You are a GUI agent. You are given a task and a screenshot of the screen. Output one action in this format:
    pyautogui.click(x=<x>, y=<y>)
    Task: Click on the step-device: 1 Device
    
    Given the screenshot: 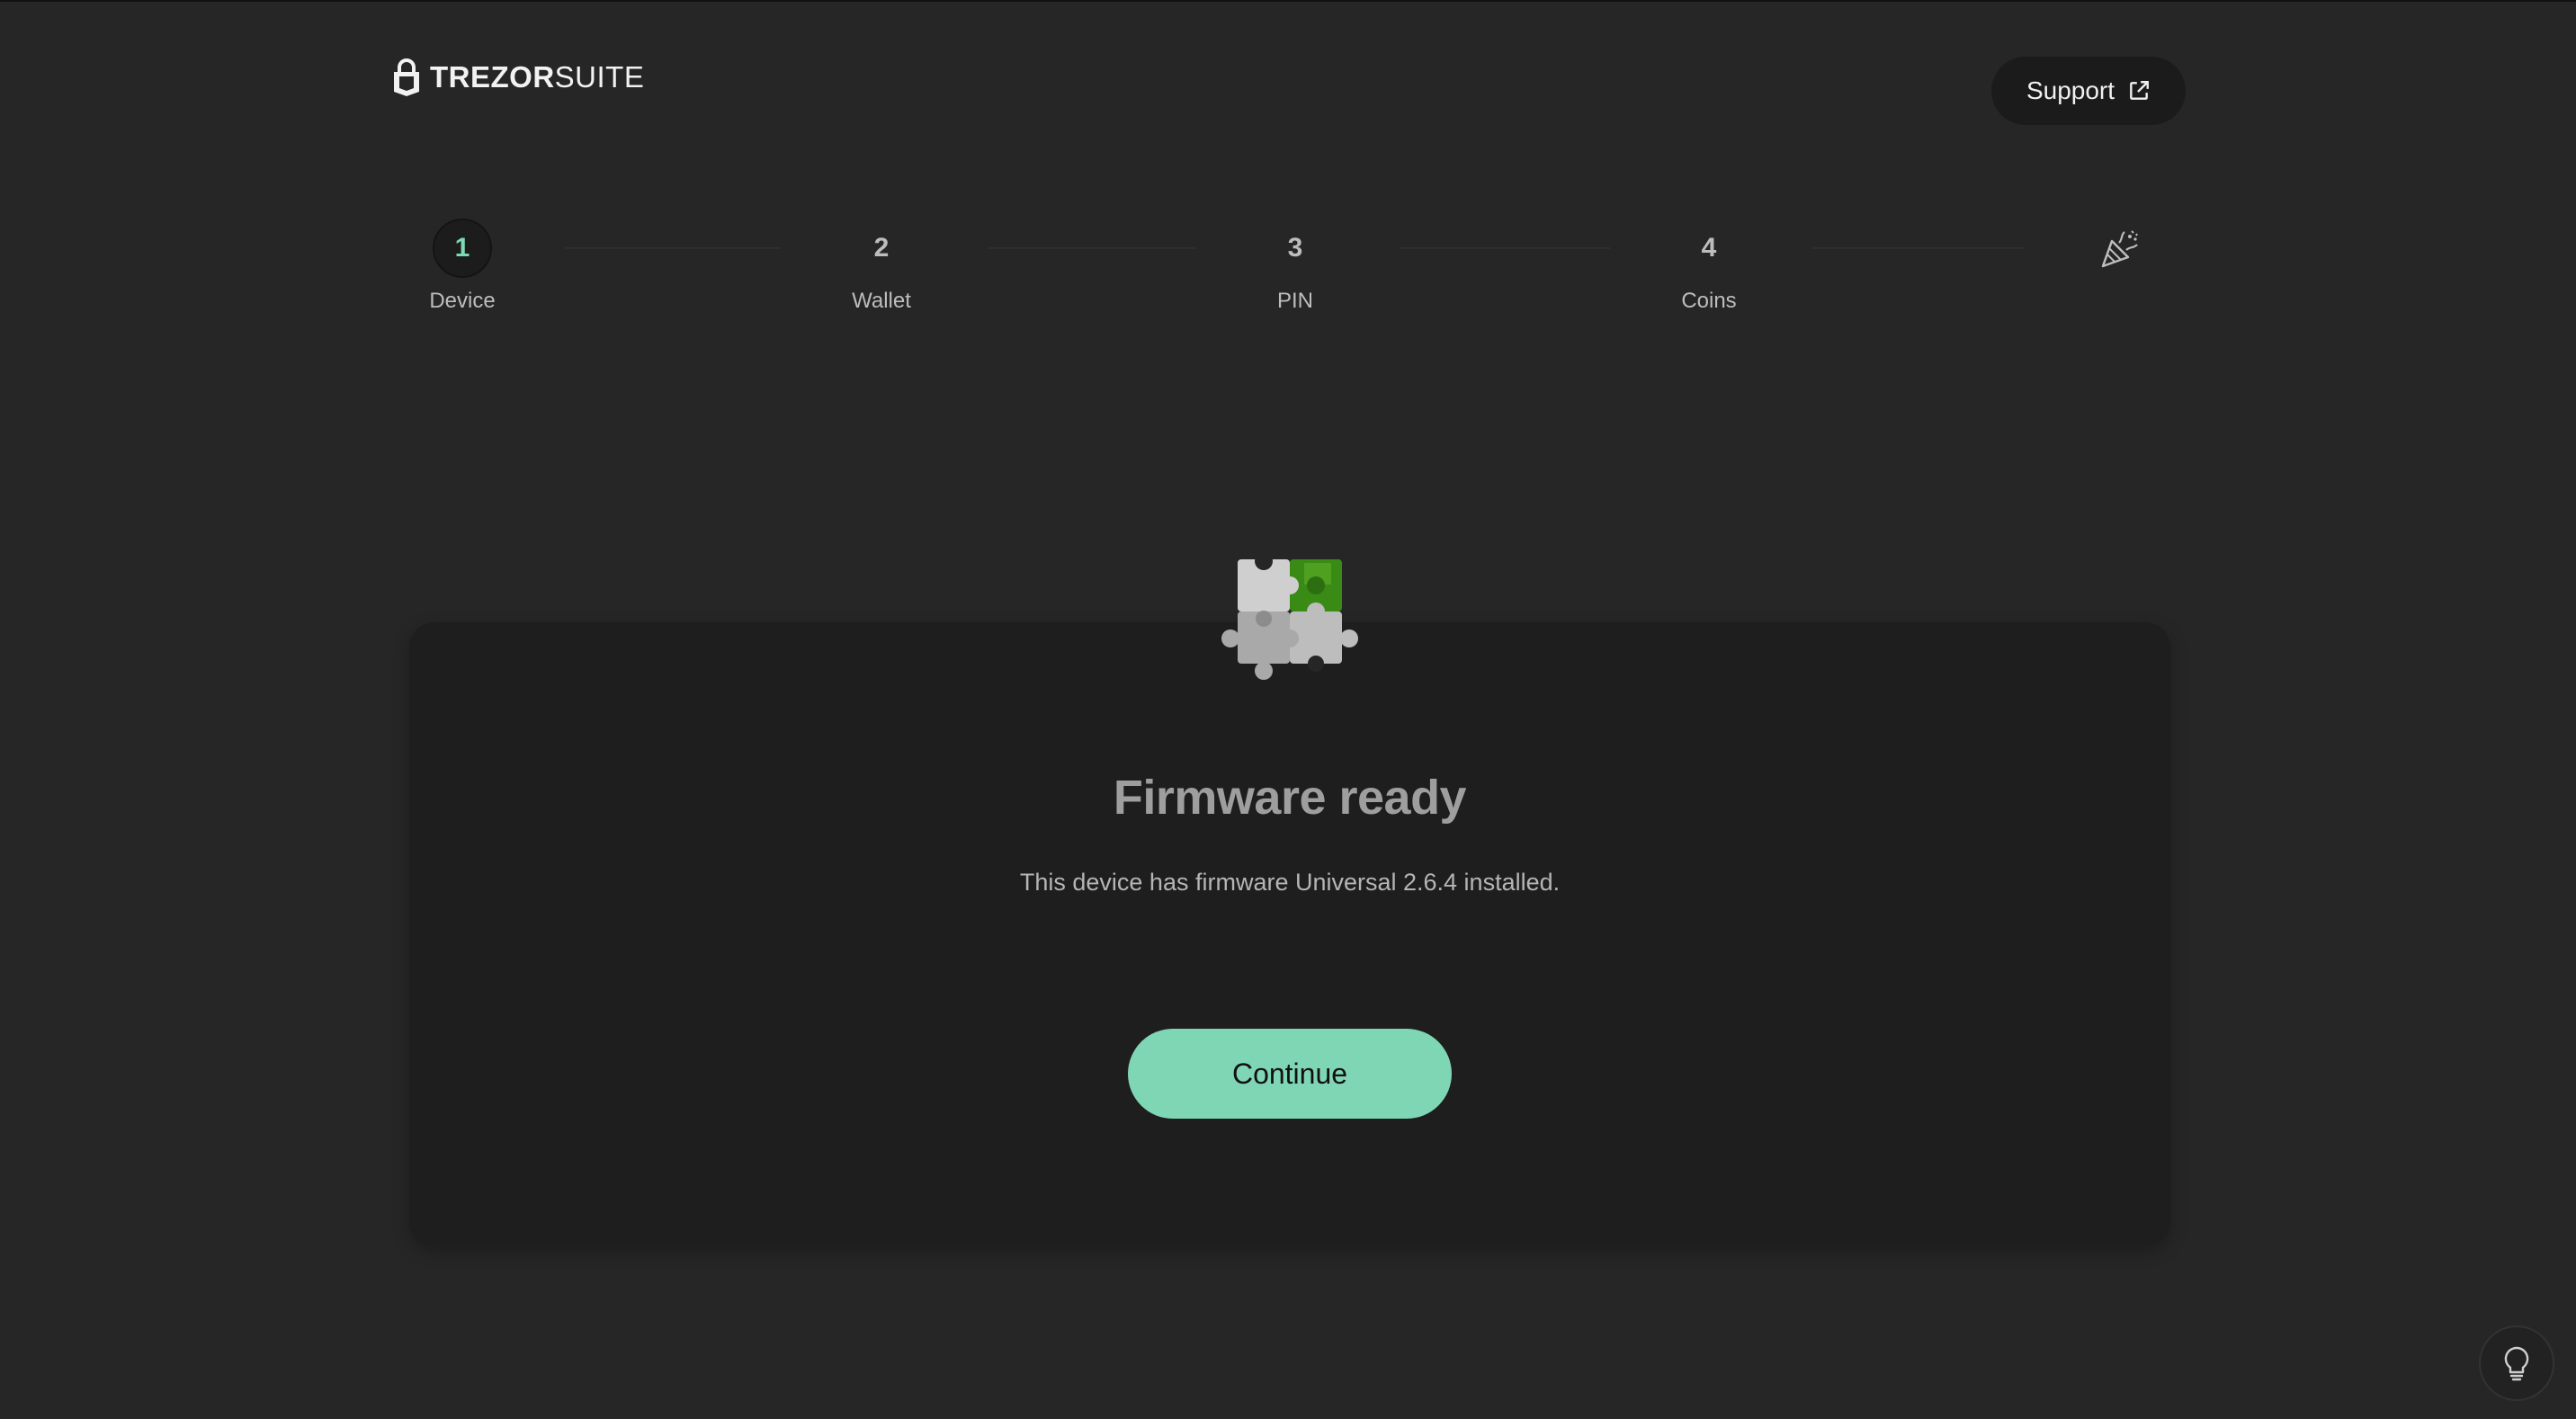 What is the action you would take?
    pyautogui.click(x=462, y=266)
    